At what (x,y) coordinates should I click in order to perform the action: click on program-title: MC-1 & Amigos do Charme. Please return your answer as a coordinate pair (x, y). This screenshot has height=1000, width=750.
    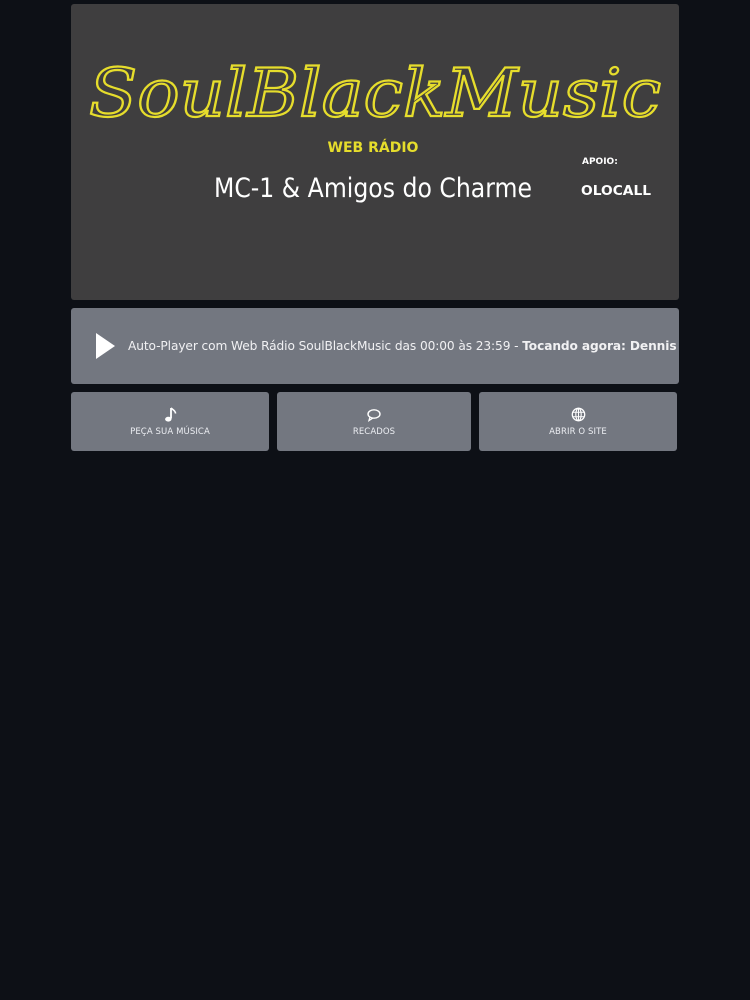
    Looking at the image, I should click on (373, 188).